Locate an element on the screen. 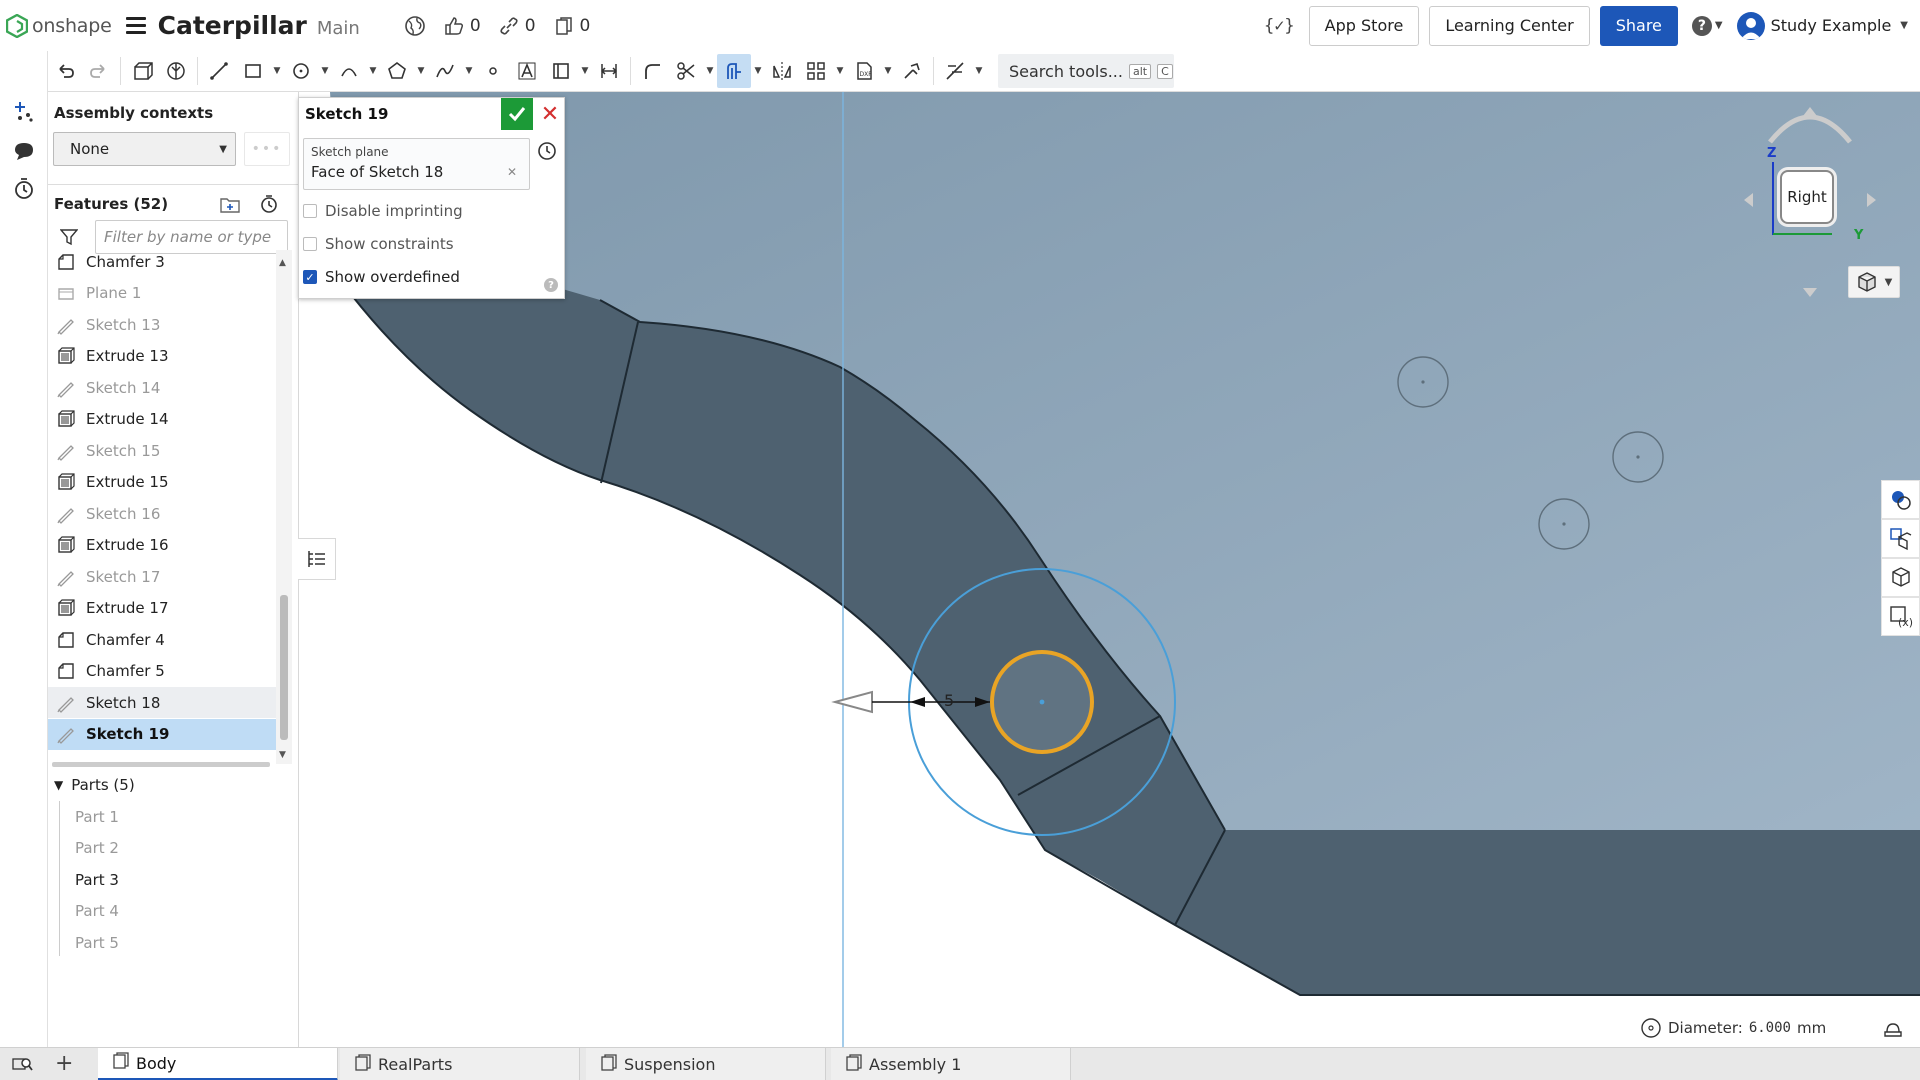 This screenshot has width=1920, height=1080. tab-assembly-1: Assembly 1 is located at coordinates (951, 1064).